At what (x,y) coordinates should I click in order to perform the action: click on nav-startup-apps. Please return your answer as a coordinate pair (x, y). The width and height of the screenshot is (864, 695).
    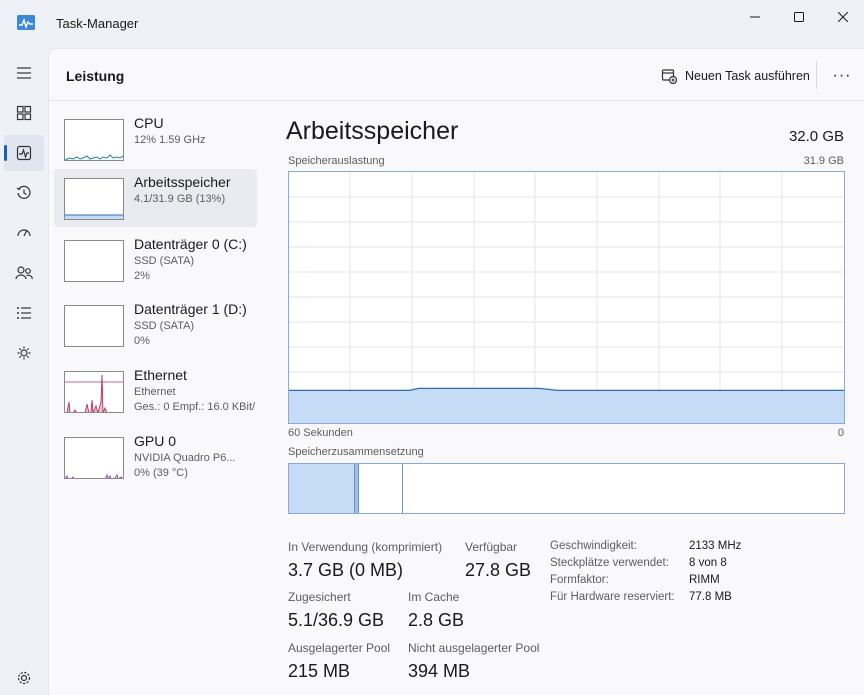
    Looking at the image, I should click on (24, 233).